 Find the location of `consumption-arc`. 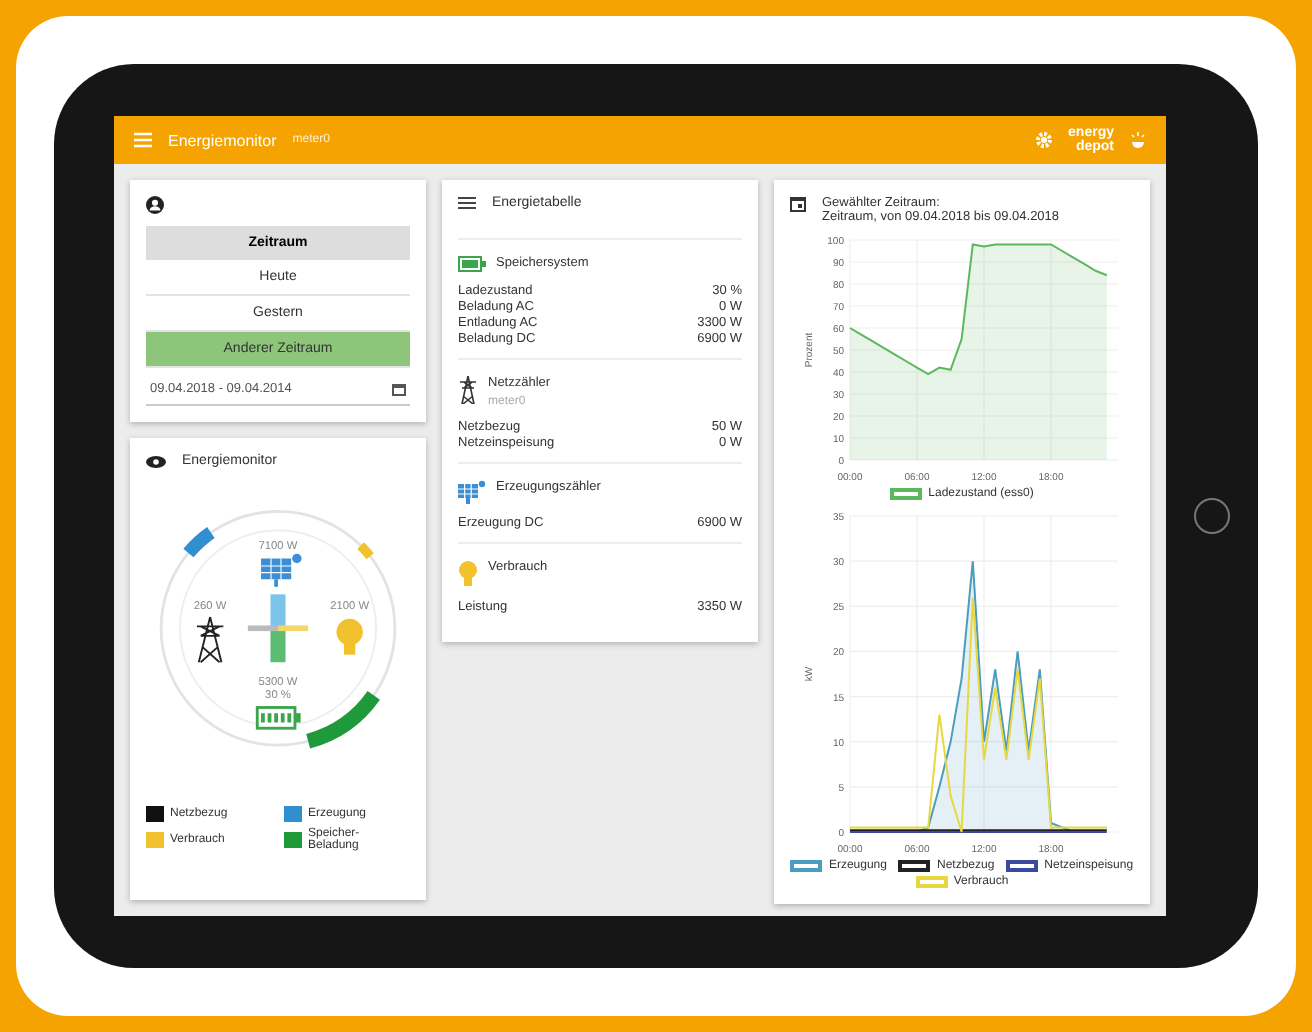

consumption-arc is located at coordinates (365, 551).